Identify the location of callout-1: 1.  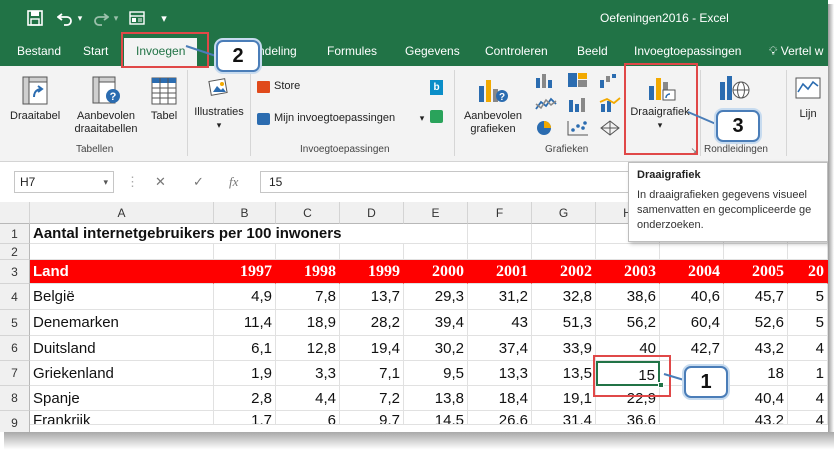
(706, 382).